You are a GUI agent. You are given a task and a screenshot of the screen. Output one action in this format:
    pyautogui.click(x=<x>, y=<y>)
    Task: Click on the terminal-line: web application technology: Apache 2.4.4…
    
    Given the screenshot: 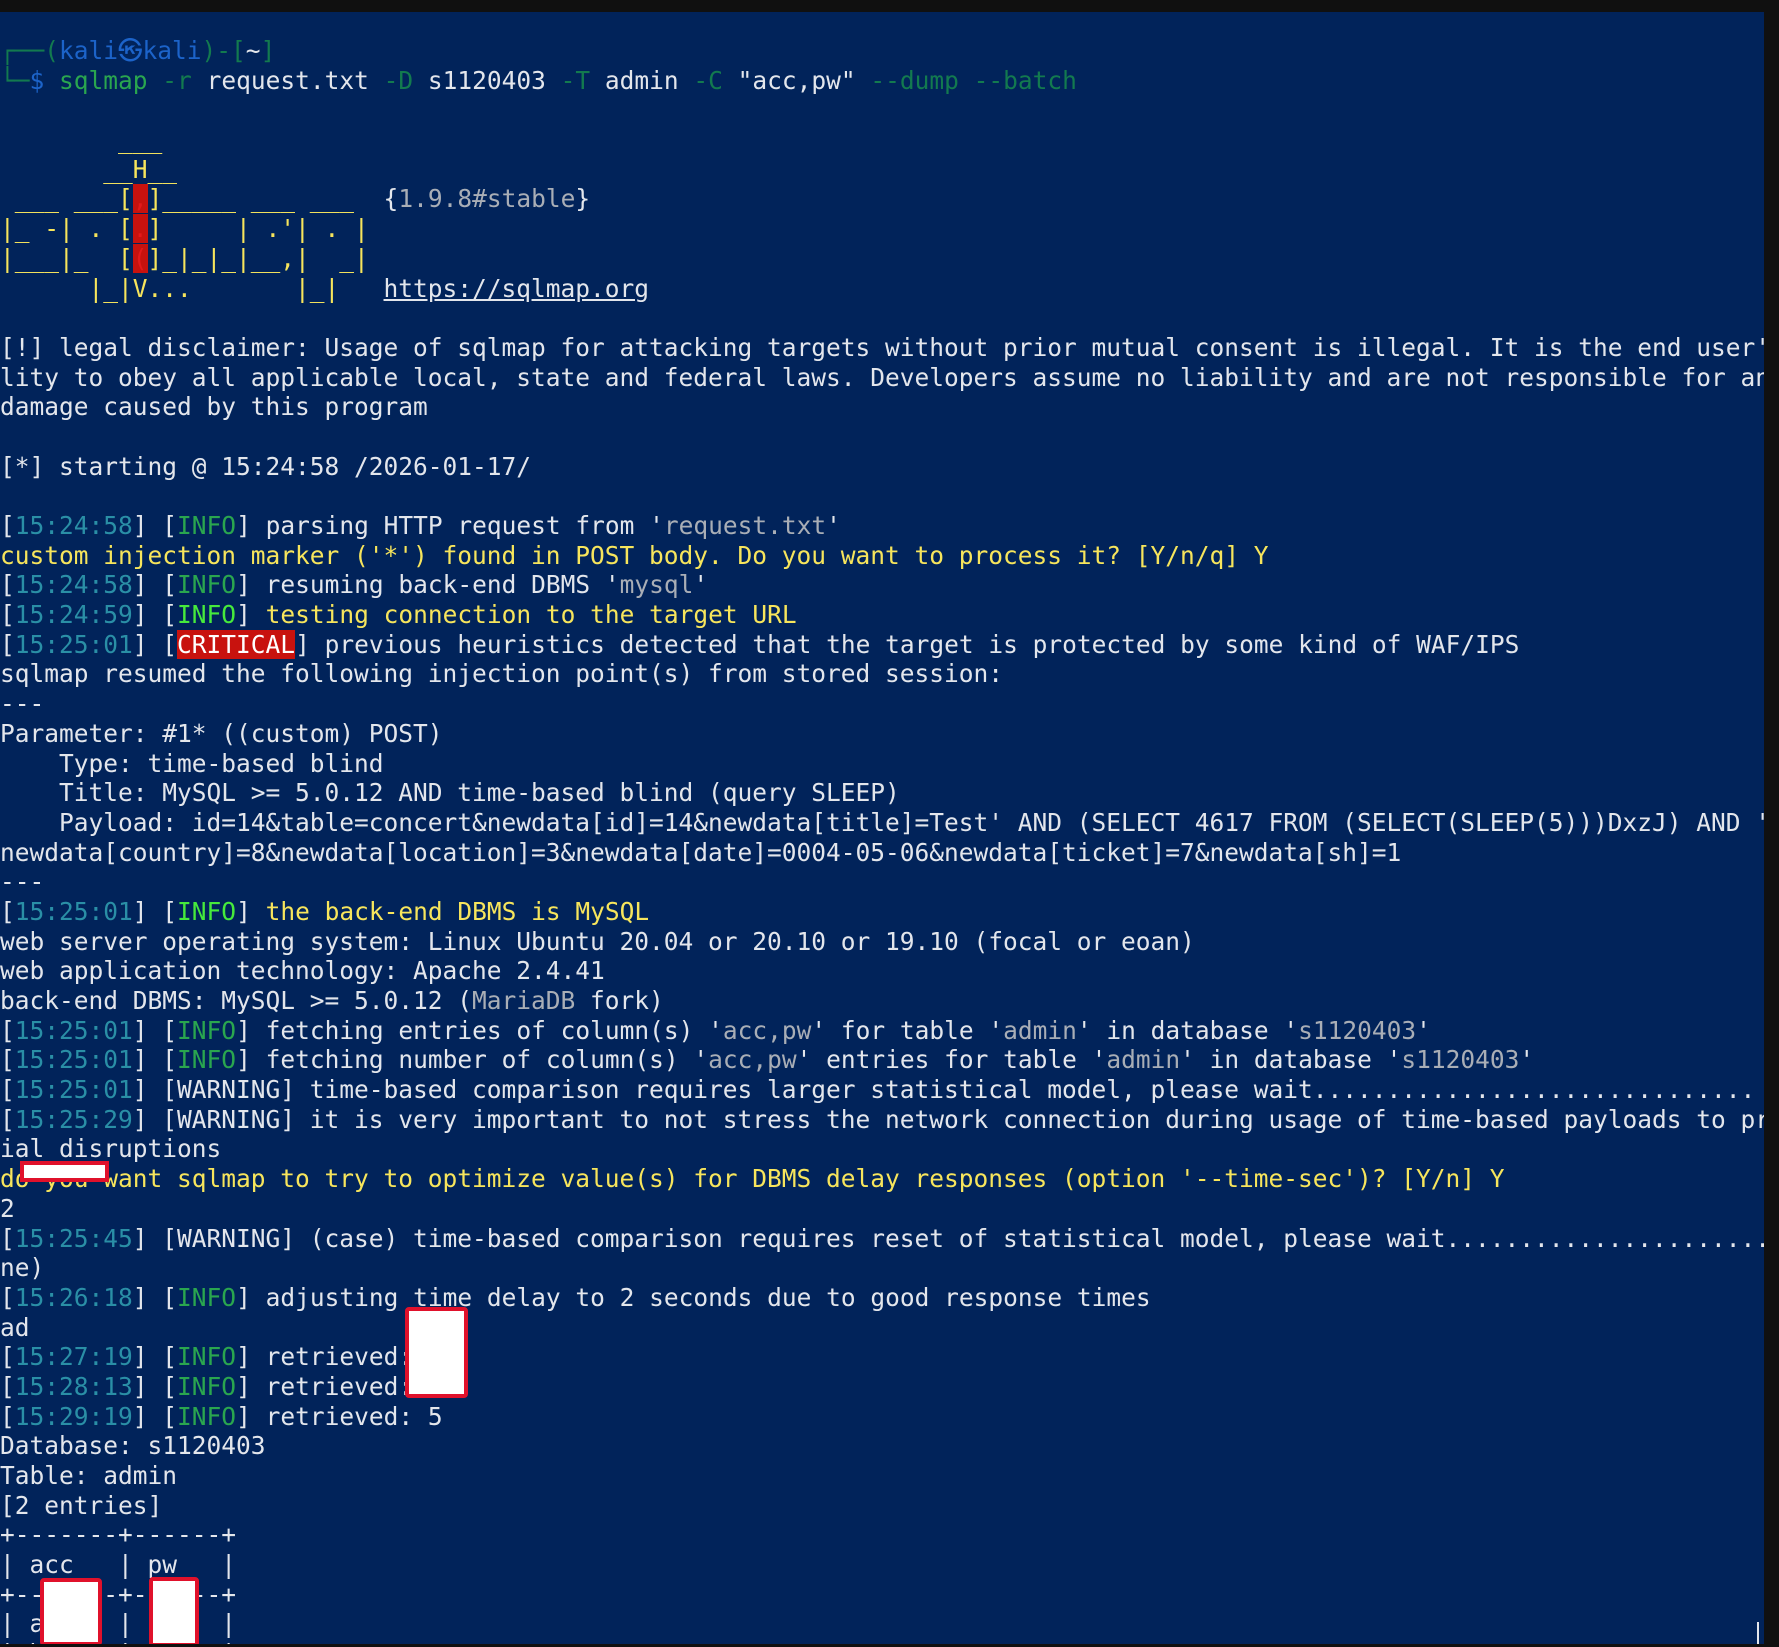 What is the action you would take?
    pyautogui.click(x=882, y=971)
    